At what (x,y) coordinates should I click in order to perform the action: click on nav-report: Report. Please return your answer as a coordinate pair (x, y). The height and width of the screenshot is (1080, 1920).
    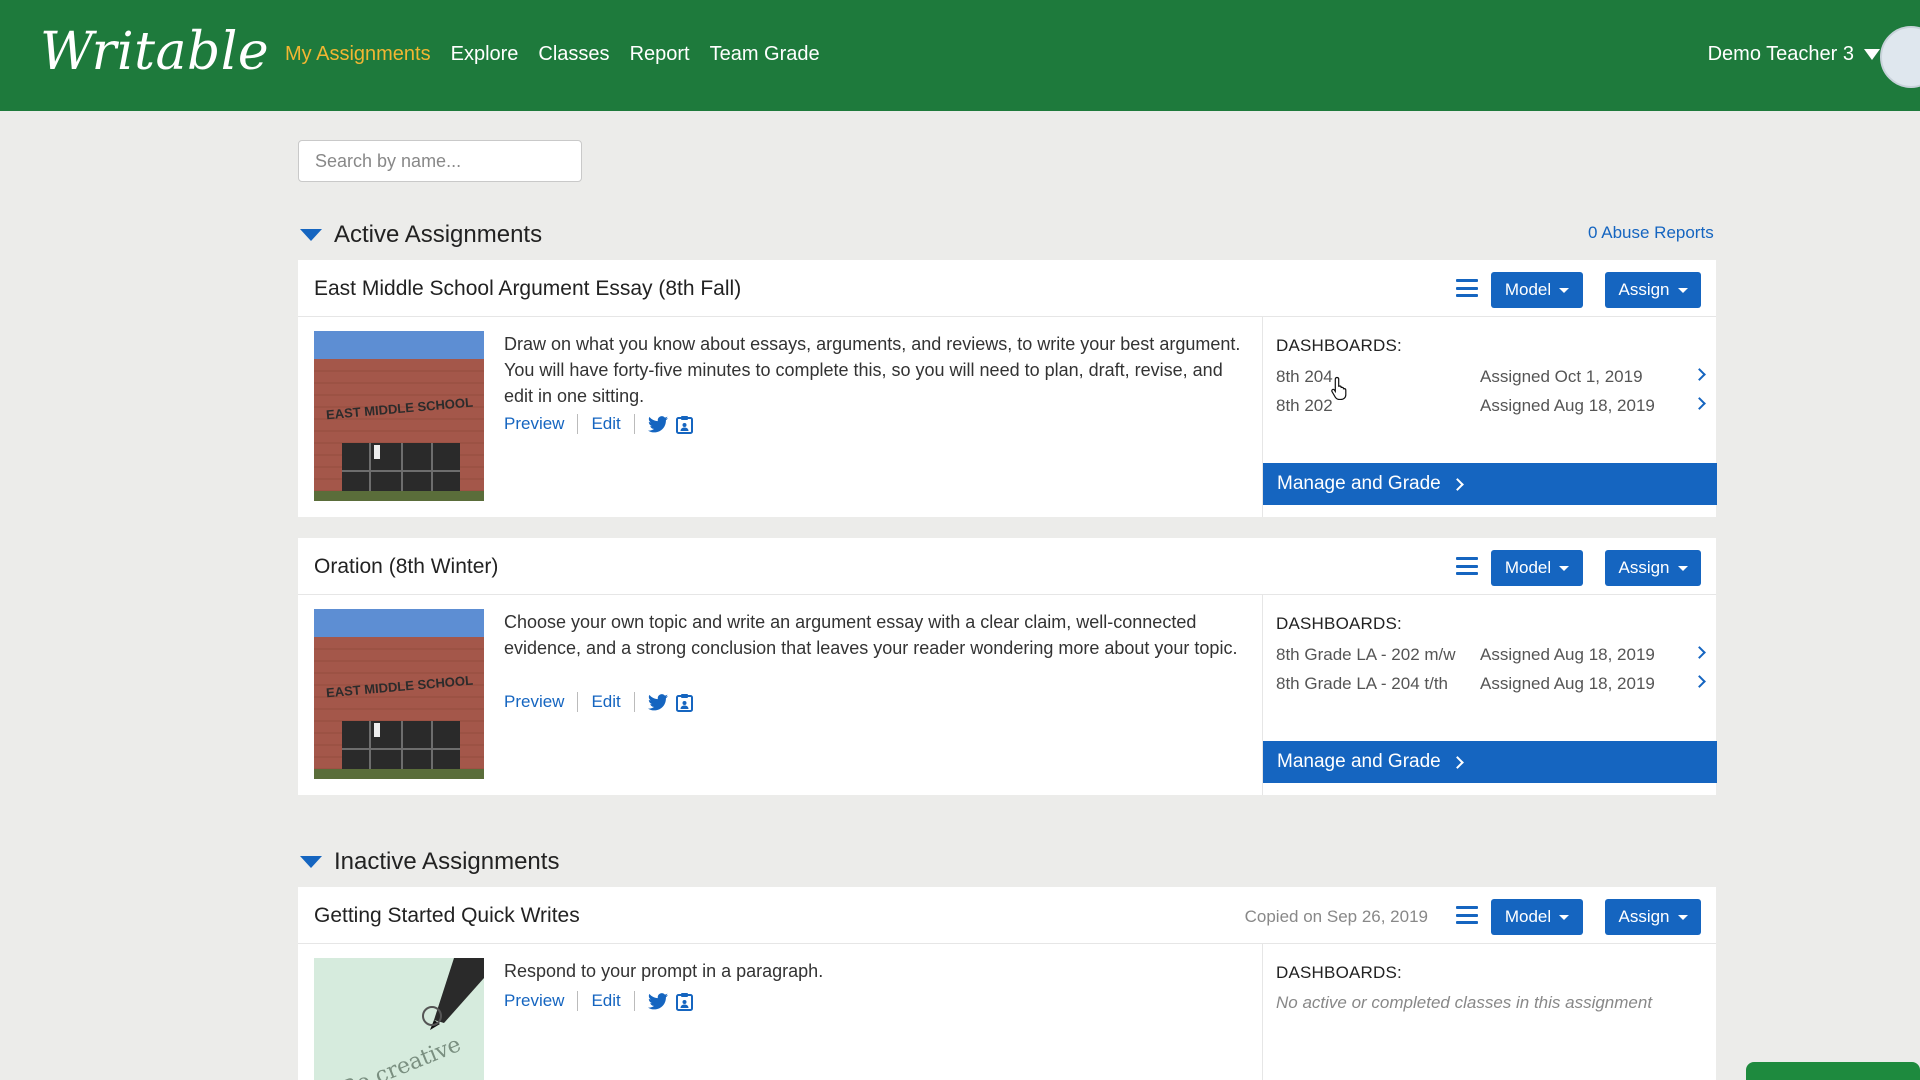
    Looking at the image, I should click on (660, 54).